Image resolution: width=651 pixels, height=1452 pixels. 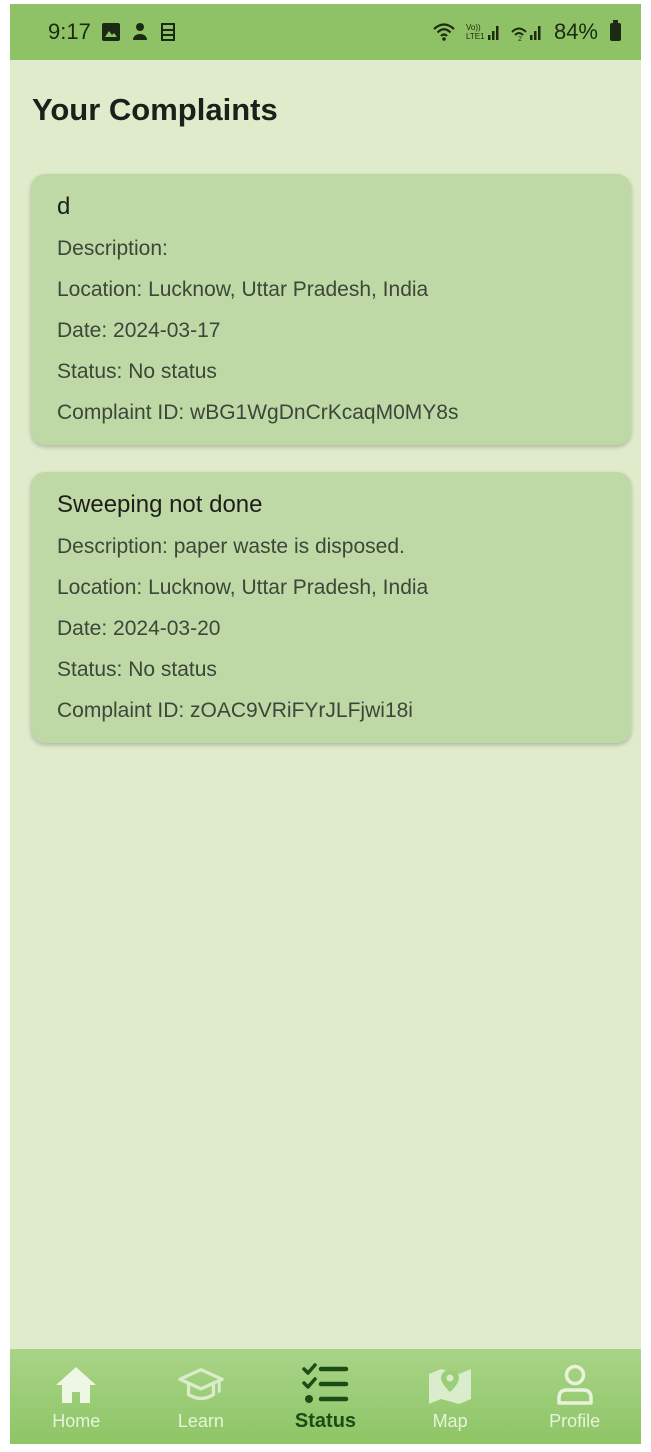 I want to click on notification-icon, so click(x=140, y=32).